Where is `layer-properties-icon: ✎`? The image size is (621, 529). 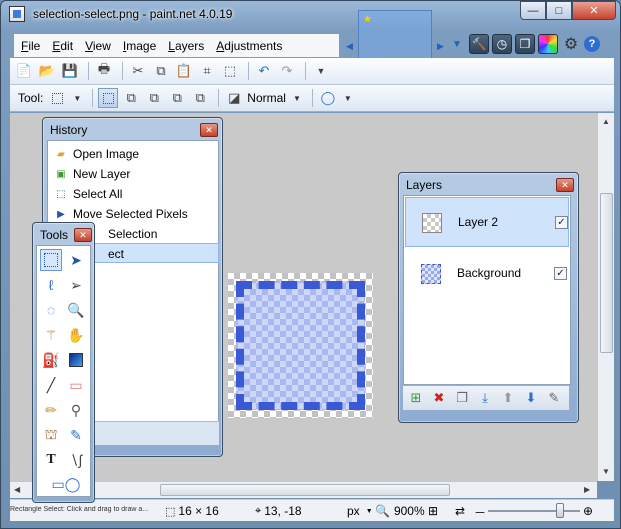 layer-properties-icon: ✎ is located at coordinates (554, 398).